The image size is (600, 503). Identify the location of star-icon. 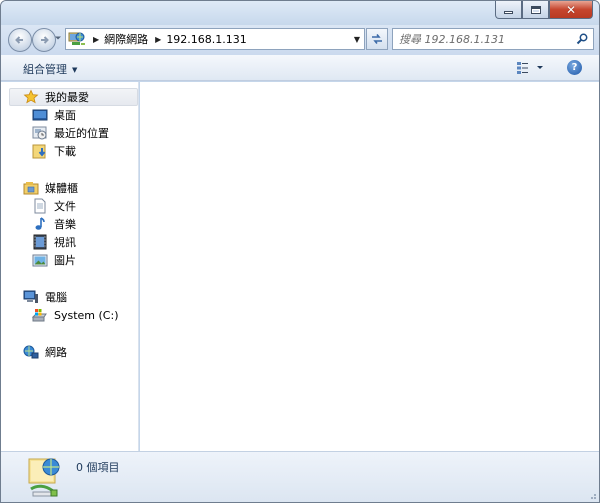
(31, 97).